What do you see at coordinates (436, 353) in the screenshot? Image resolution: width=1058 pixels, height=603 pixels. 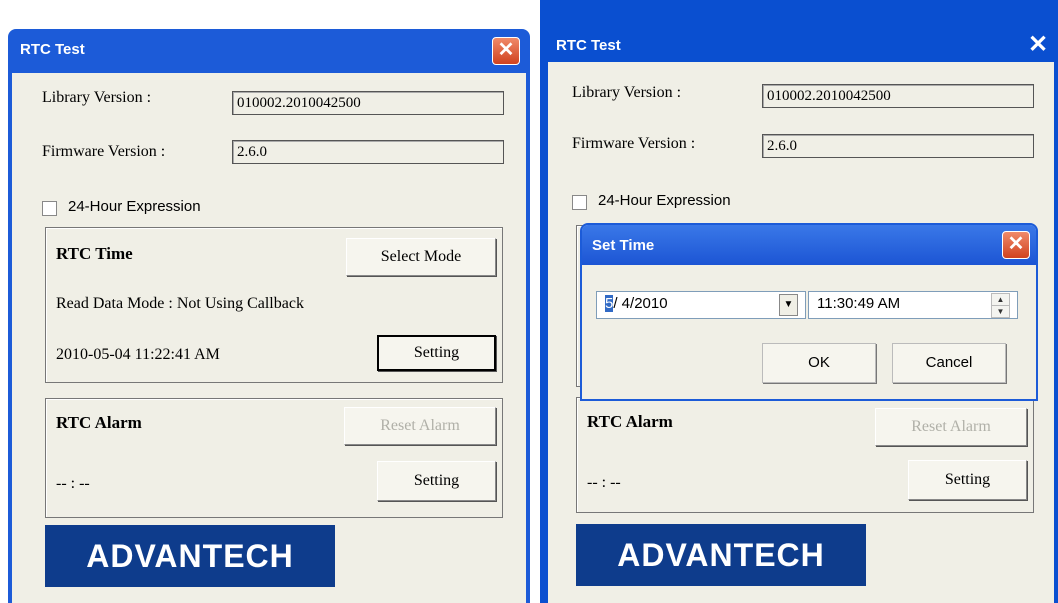 I see `rtc-time-setting-button: Setting` at bounding box center [436, 353].